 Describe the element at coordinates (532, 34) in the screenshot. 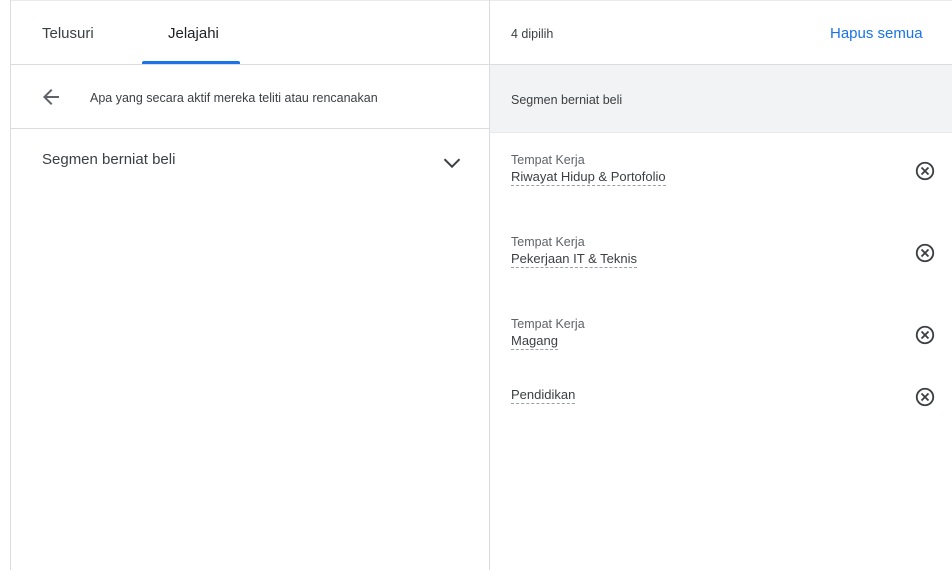

I see `selected-count: 4 dipilih` at that location.